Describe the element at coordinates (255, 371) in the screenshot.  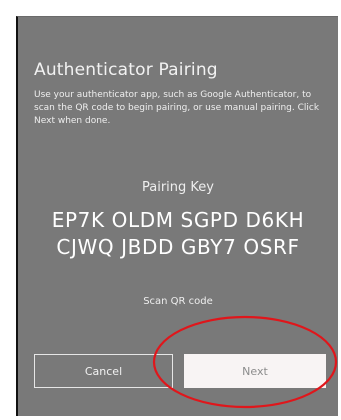
I see `next-button: Next` at that location.